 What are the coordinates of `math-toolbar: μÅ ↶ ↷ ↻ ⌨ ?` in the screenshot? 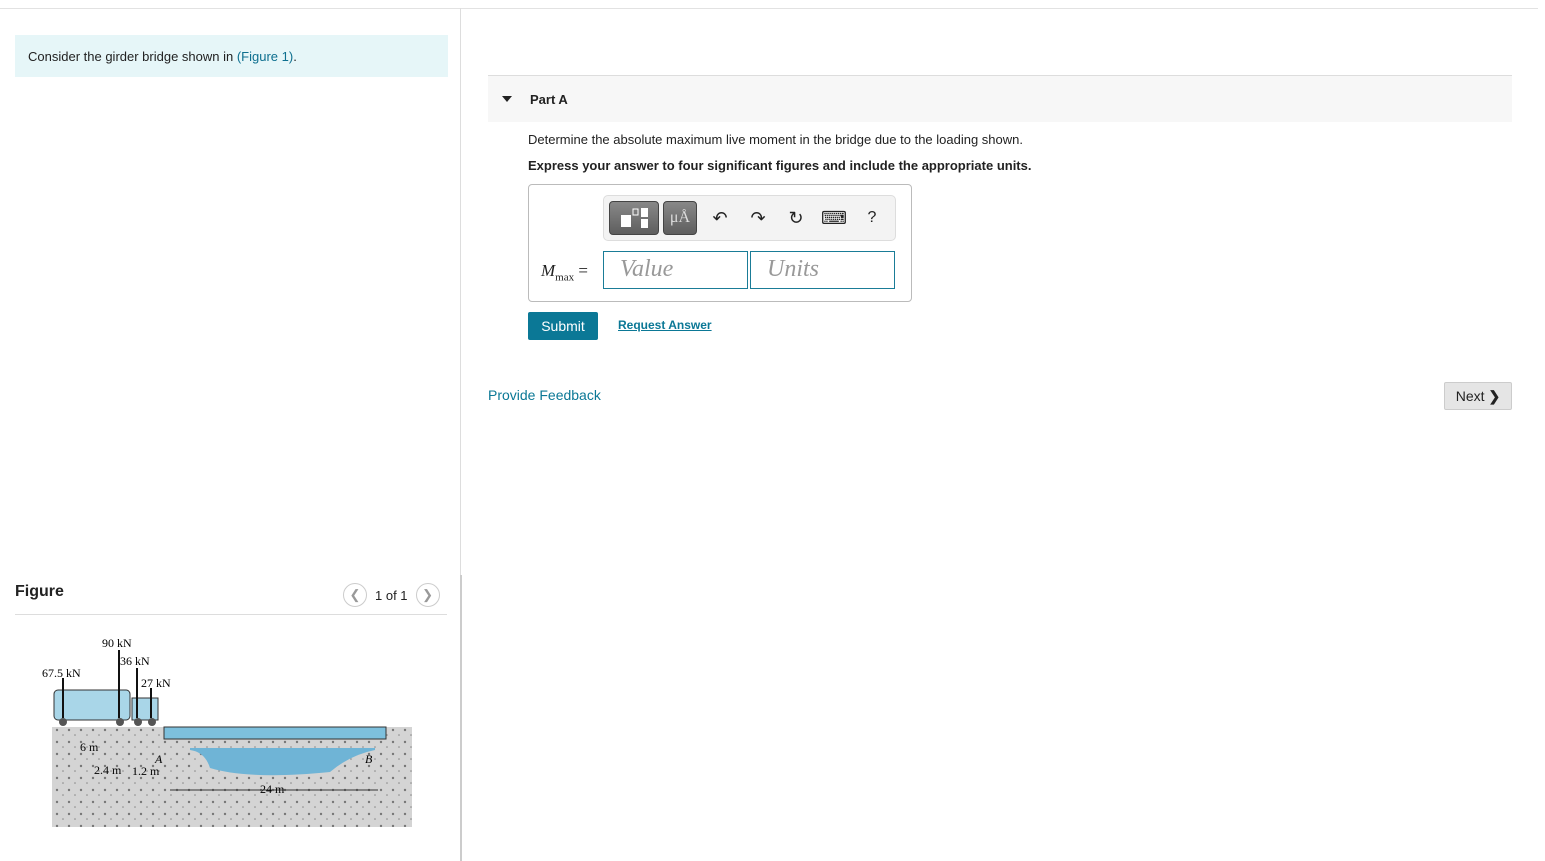 It's located at (749, 218).